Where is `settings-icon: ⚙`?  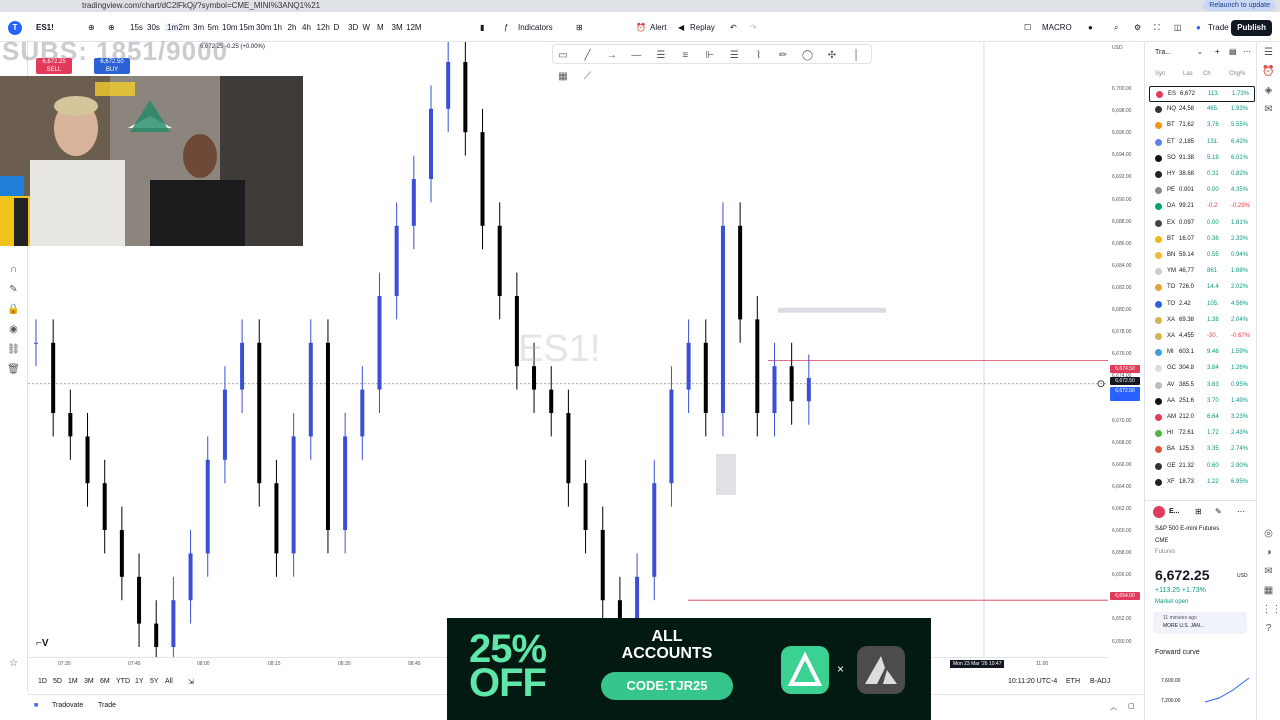 settings-icon: ⚙ is located at coordinates (1137, 27).